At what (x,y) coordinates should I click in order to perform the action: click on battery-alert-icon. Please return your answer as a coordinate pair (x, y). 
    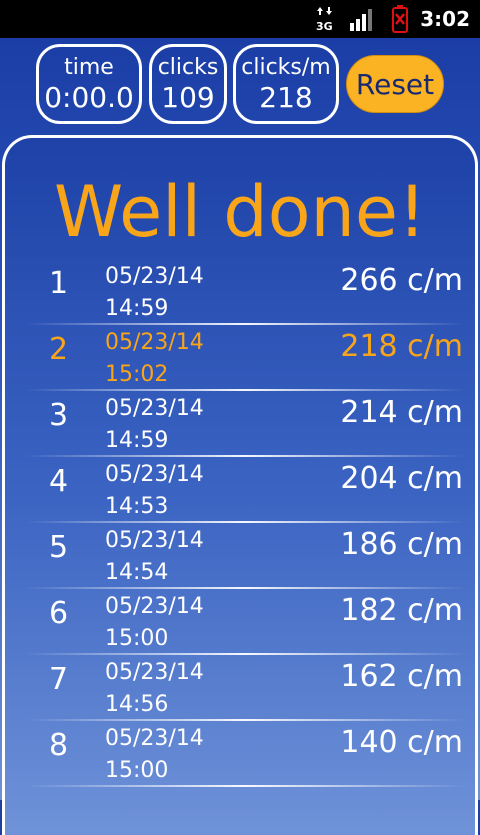
    Looking at the image, I should click on (400, 19).